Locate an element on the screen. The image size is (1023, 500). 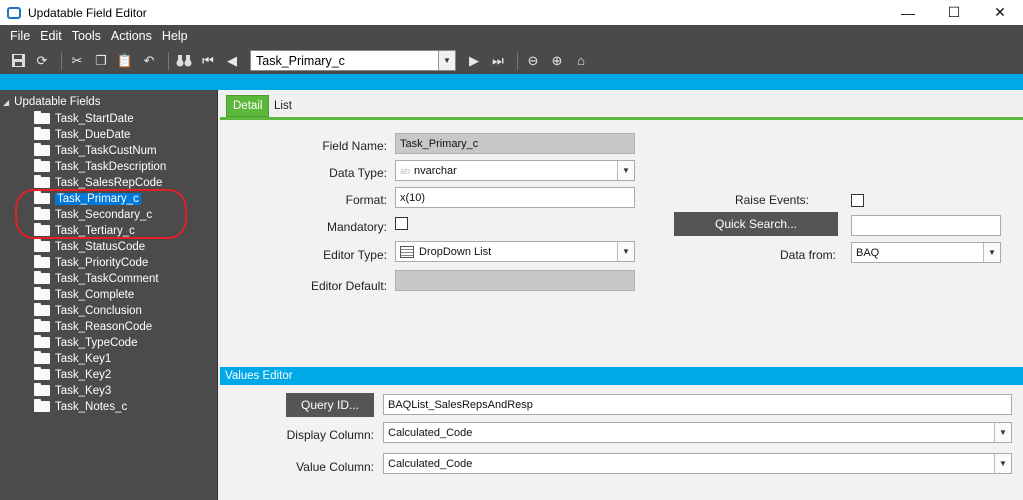
menu-help: Help is located at coordinates (175, 36).